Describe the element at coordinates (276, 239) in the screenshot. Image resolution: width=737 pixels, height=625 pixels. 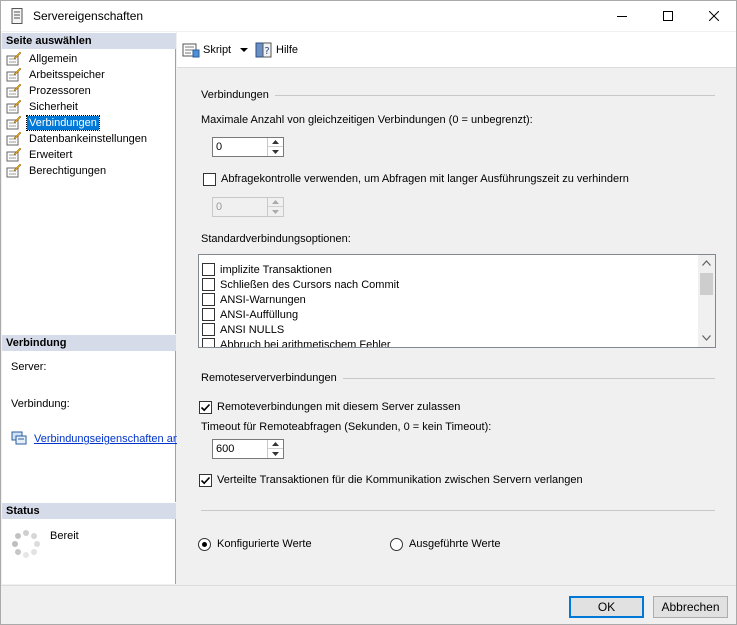
I see `default-options-label: Standardverbindungsoptionen:` at that location.